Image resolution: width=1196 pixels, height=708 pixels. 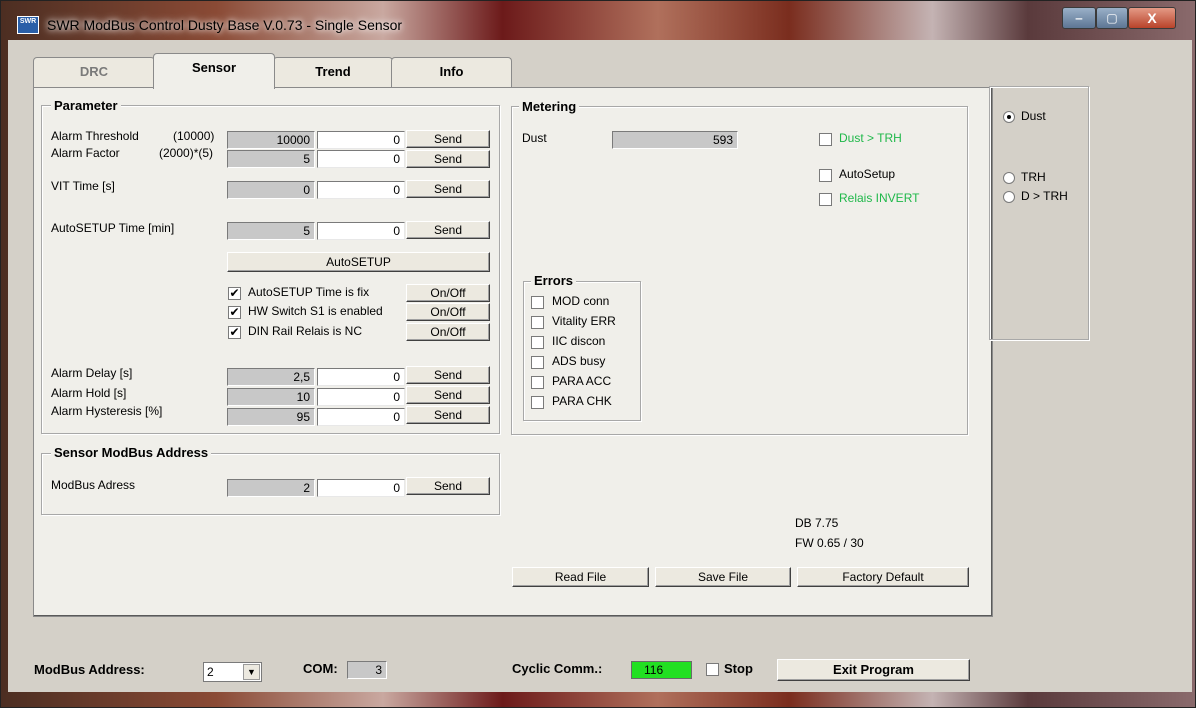 What do you see at coordinates (361, 231) in the screenshot?
I see `autosetup-time-input: 0` at bounding box center [361, 231].